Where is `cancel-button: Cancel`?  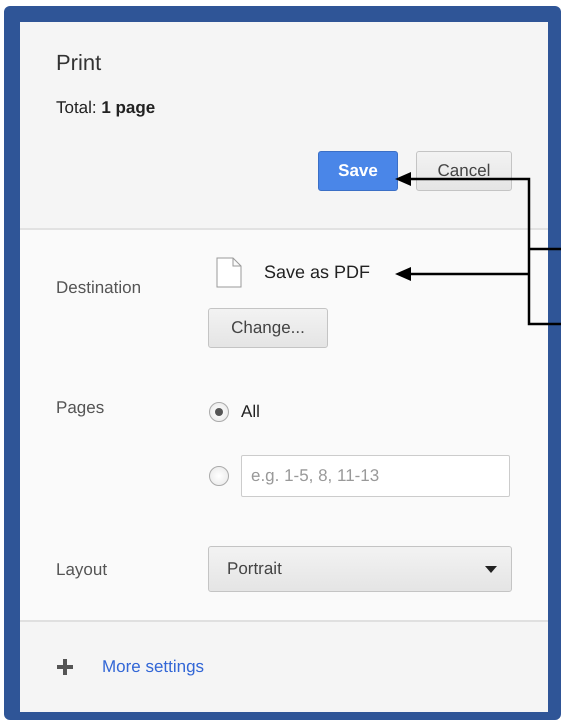 cancel-button: Cancel is located at coordinates (464, 171).